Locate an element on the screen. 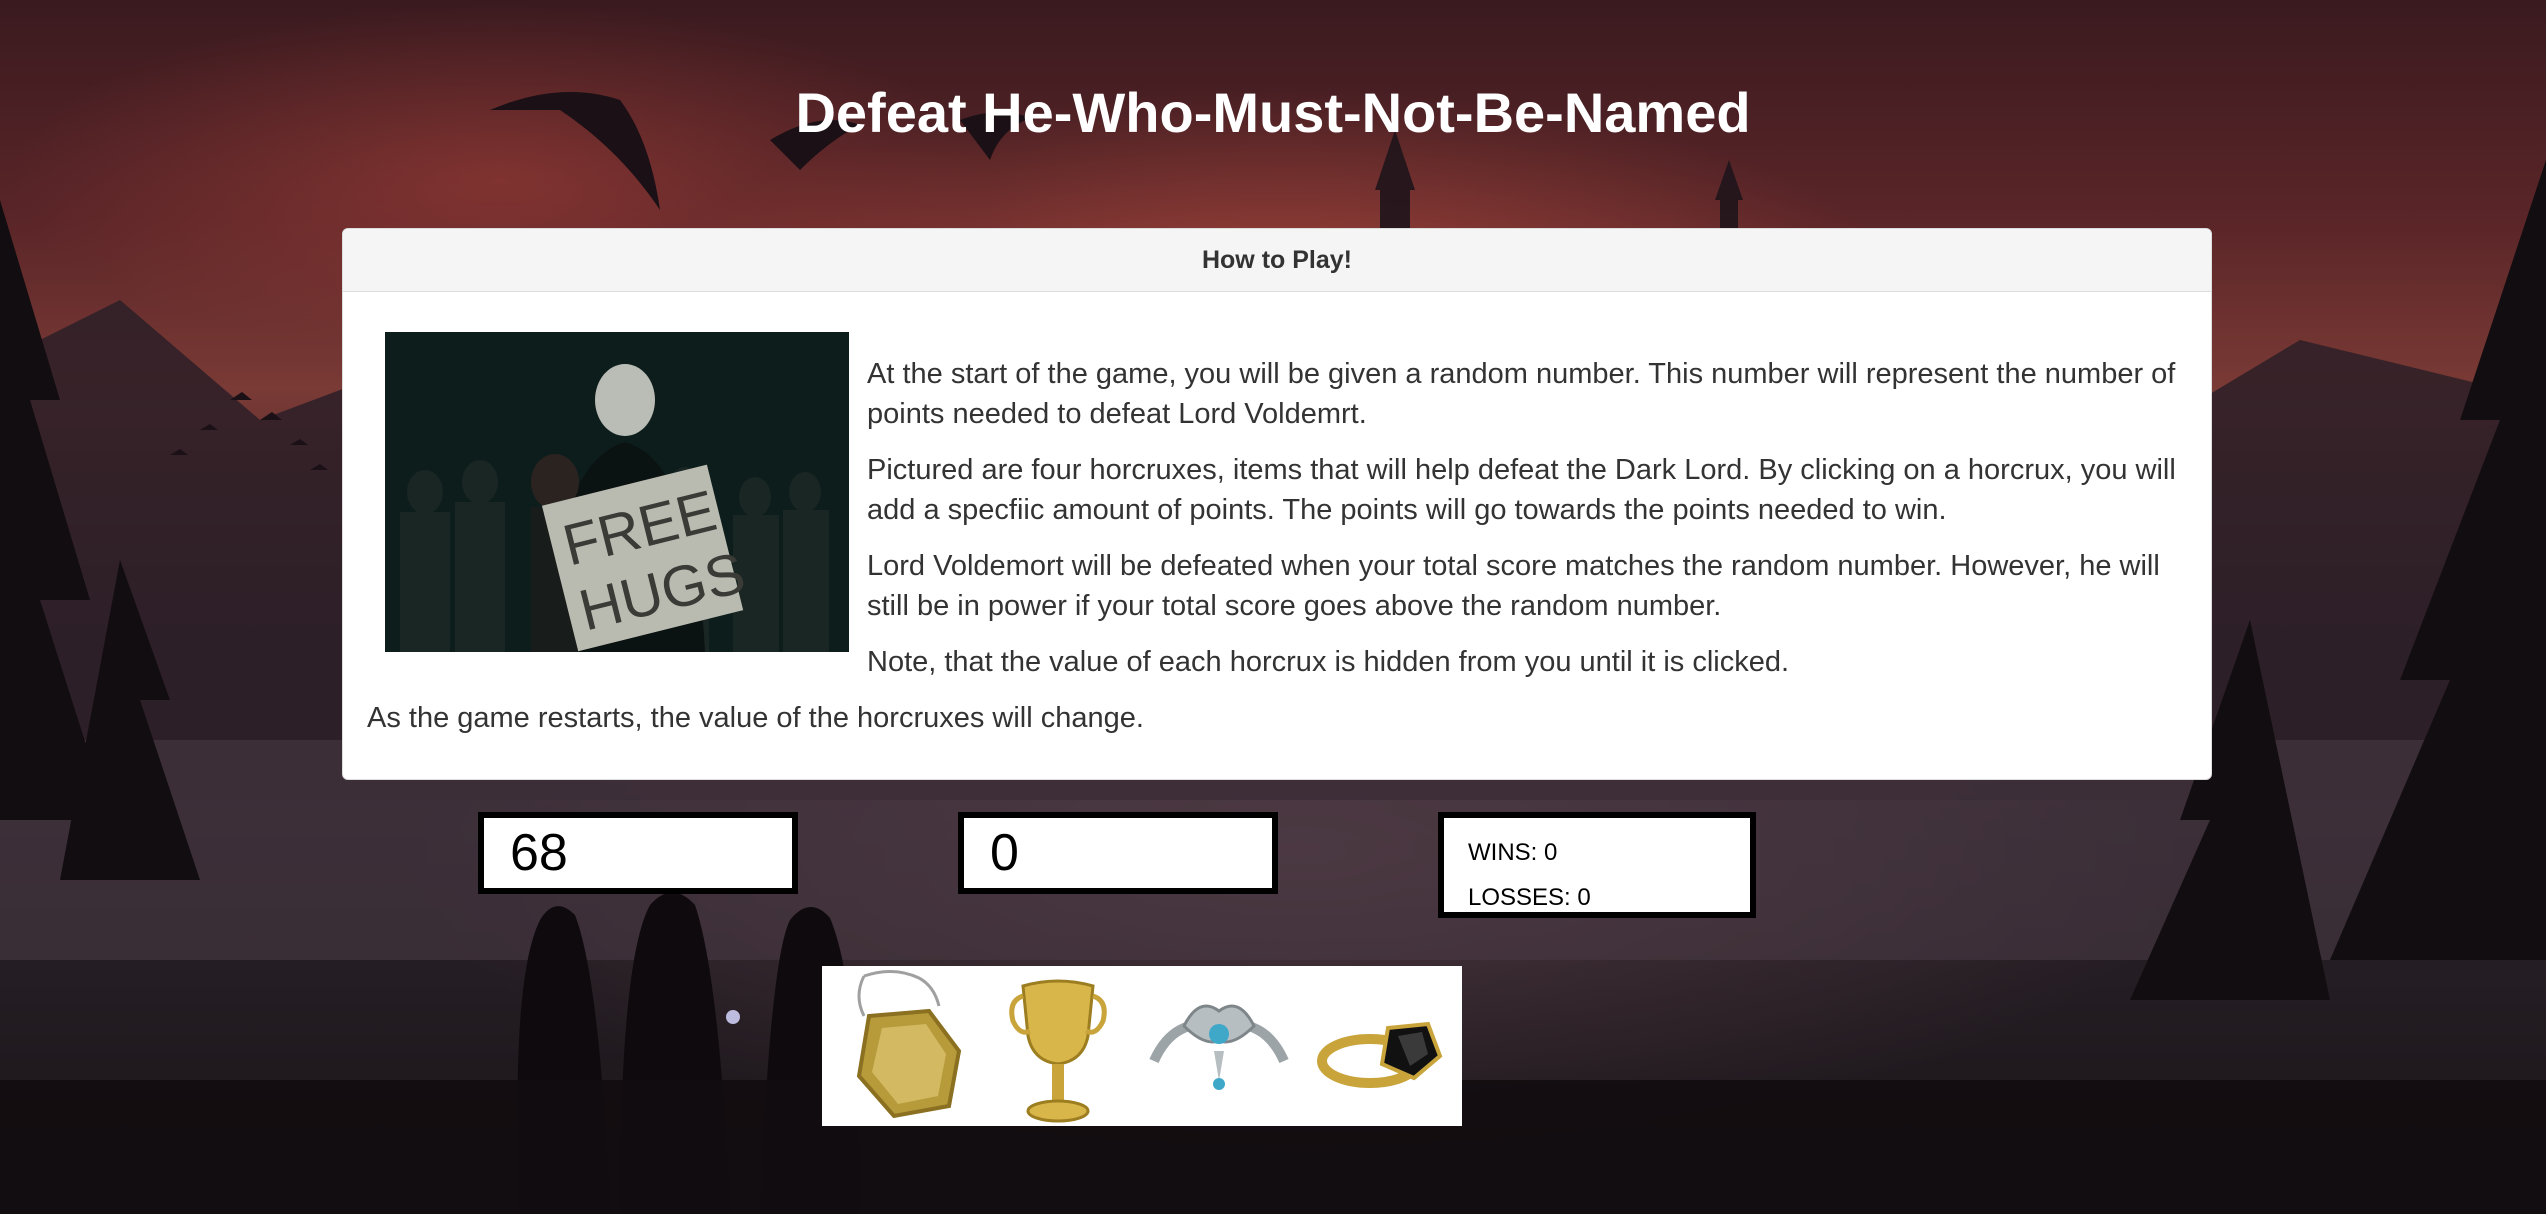 The height and width of the screenshot is (1214, 2546). total-score-box: 0 is located at coordinates (1118, 853).